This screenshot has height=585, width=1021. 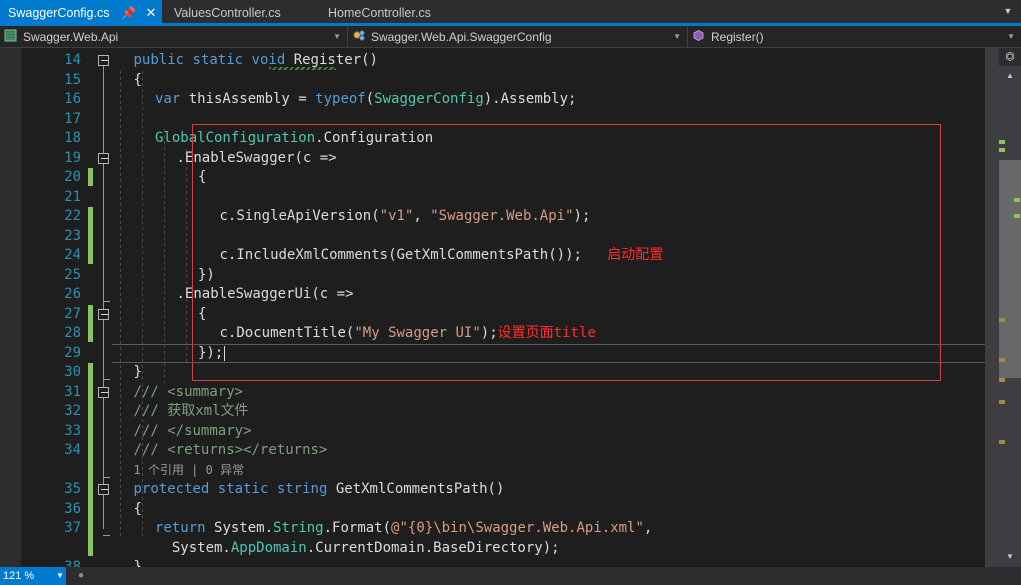 What do you see at coordinates (72, 508) in the screenshot?
I see `line-number: 36` at bounding box center [72, 508].